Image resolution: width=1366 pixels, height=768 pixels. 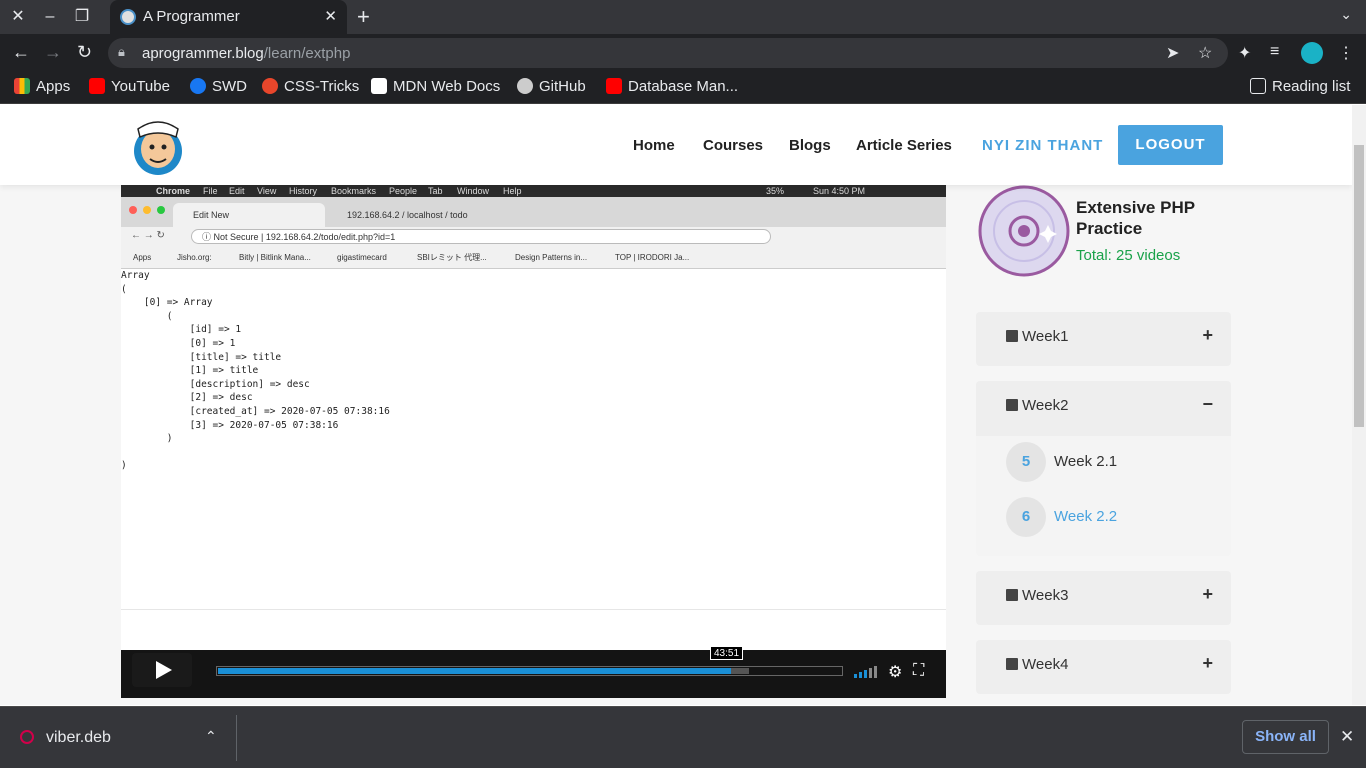 I want to click on facebook-icon, so click(x=198, y=86).